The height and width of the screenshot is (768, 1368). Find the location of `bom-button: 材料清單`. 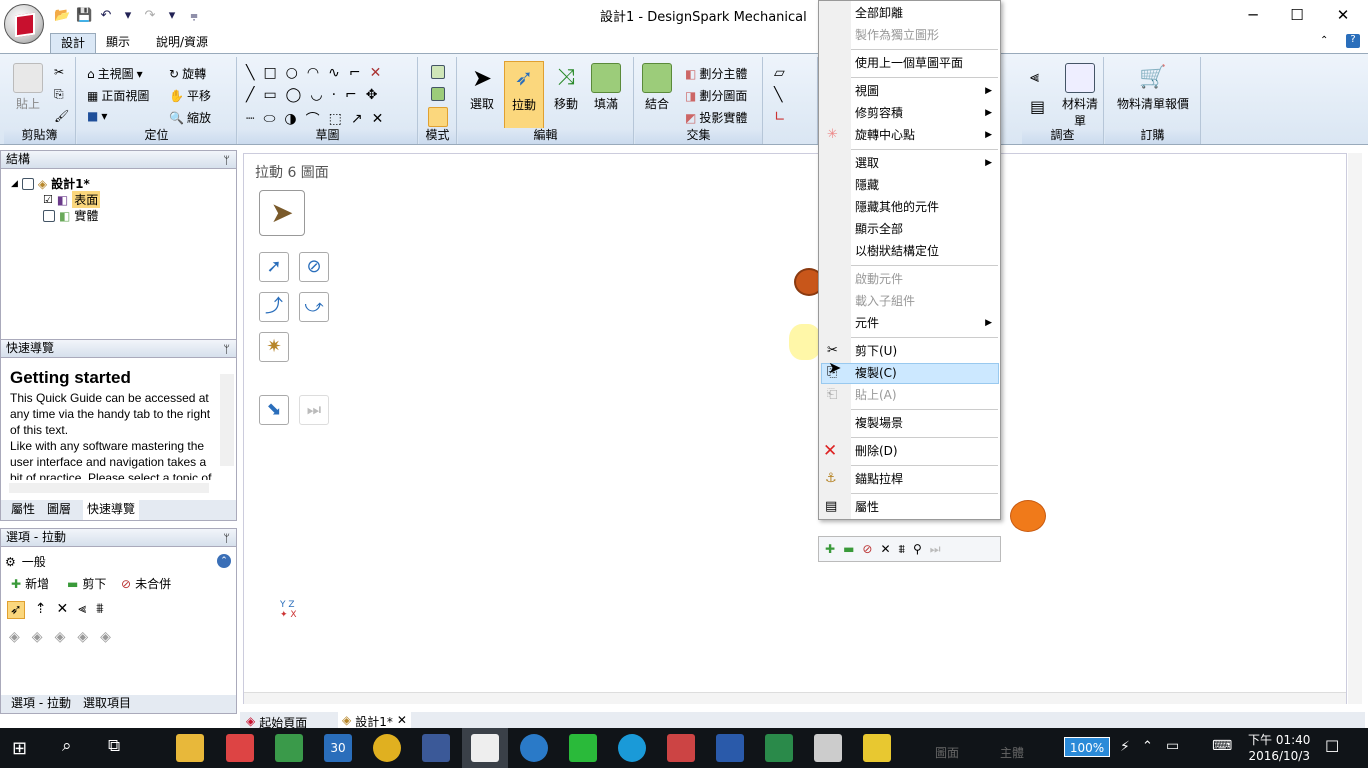

bom-button: 材料清單 is located at coordinates (1080, 96).